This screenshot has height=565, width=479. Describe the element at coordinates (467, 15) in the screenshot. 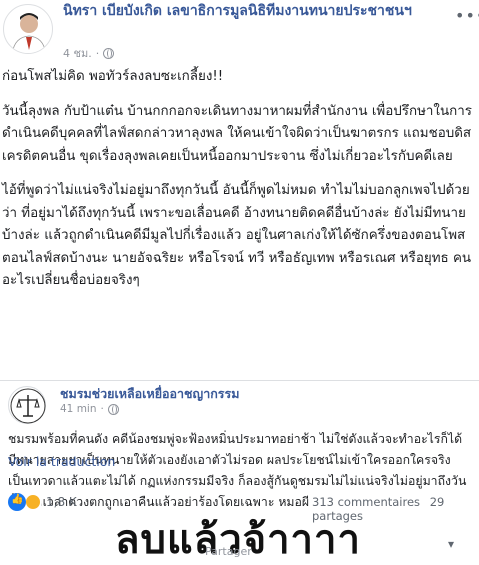

I see `ellipsis-icon: •••` at that location.